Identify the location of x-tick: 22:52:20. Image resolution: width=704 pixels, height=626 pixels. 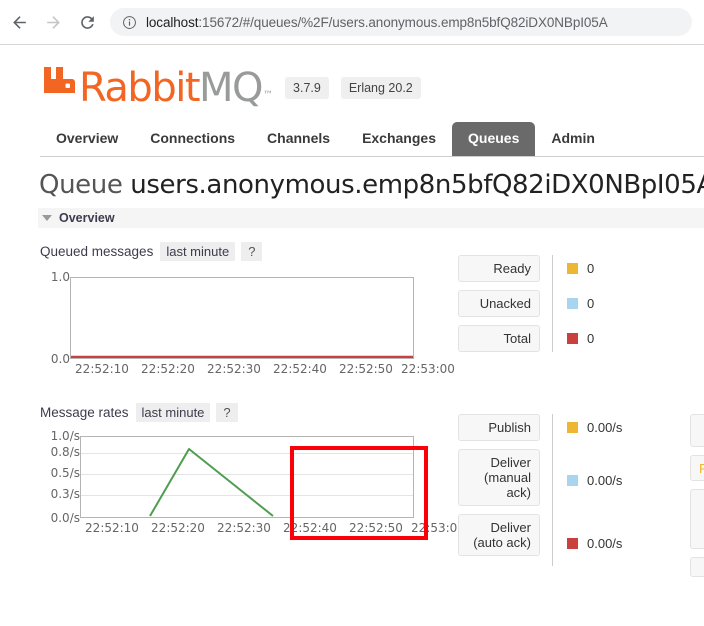
(168, 369).